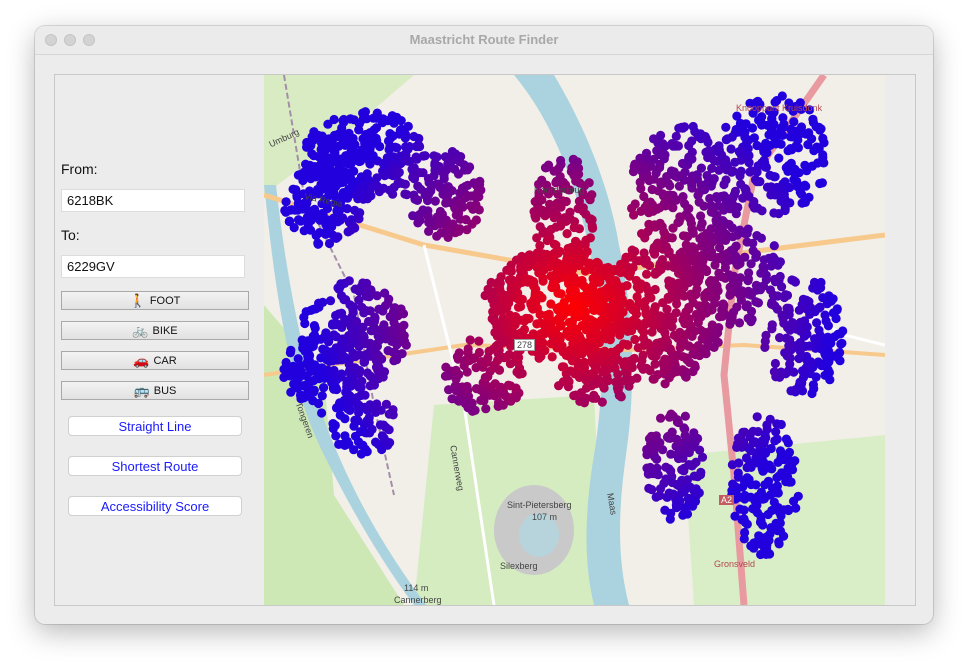 This screenshot has height=668, width=968. Describe the element at coordinates (155, 390) in the screenshot. I see `bus-mode-button: 🚌 BUS` at that location.